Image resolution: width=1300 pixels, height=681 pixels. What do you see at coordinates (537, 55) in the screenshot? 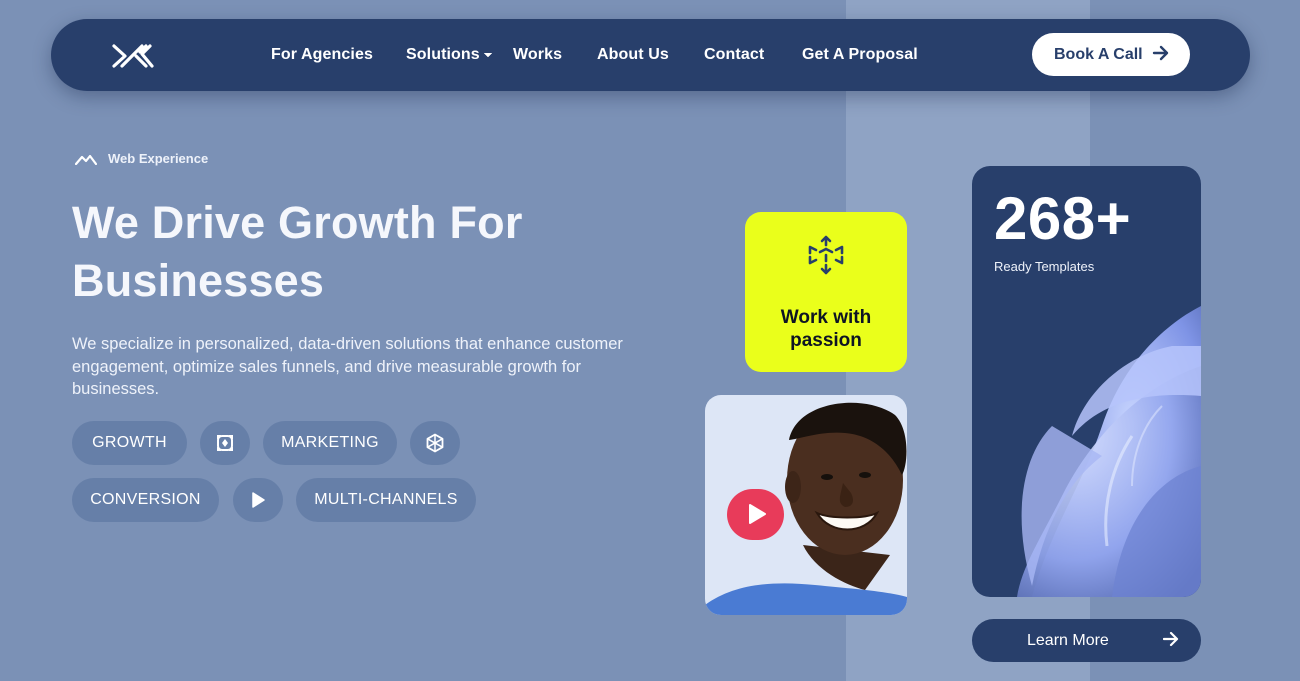
I see `nav-works: Works` at bounding box center [537, 55].